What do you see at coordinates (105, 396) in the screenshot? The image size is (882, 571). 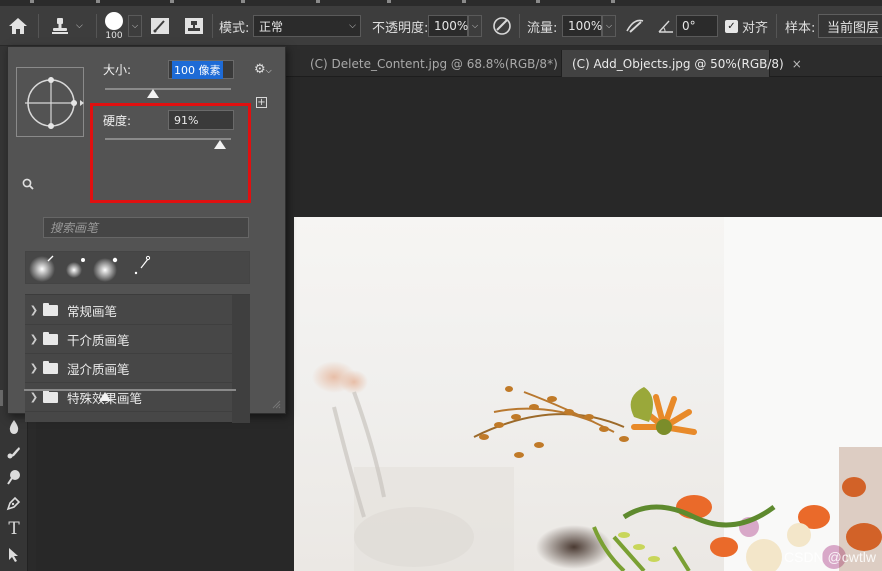 I see `preview-size-slider-thumb` at bounding box center [105, 396].